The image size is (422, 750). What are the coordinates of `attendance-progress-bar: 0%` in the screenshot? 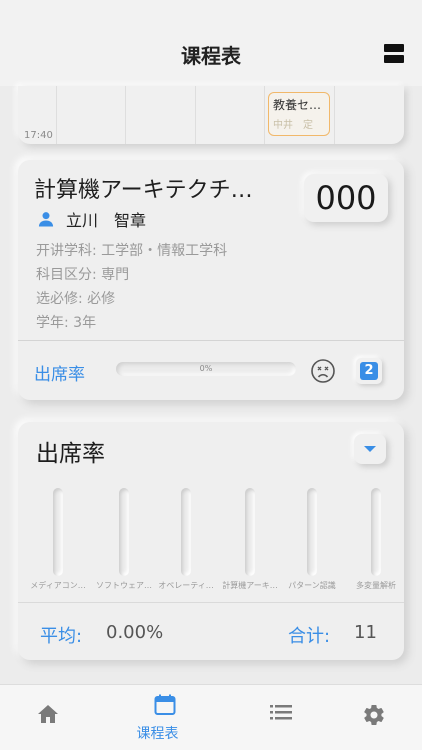 It's located at (206, 369).